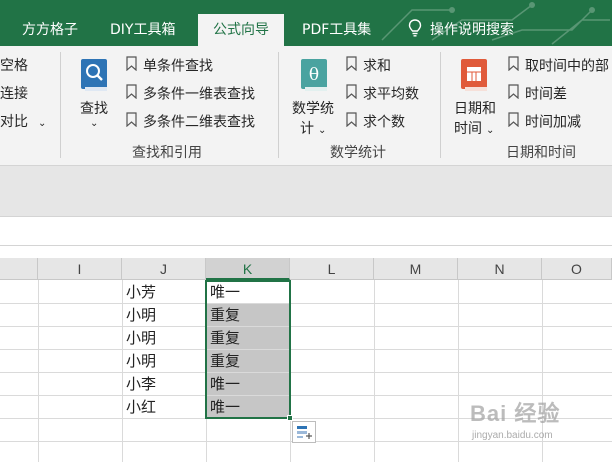  I want to click on date-time-button-line2: 时间 ⌄, so click(474, 128).